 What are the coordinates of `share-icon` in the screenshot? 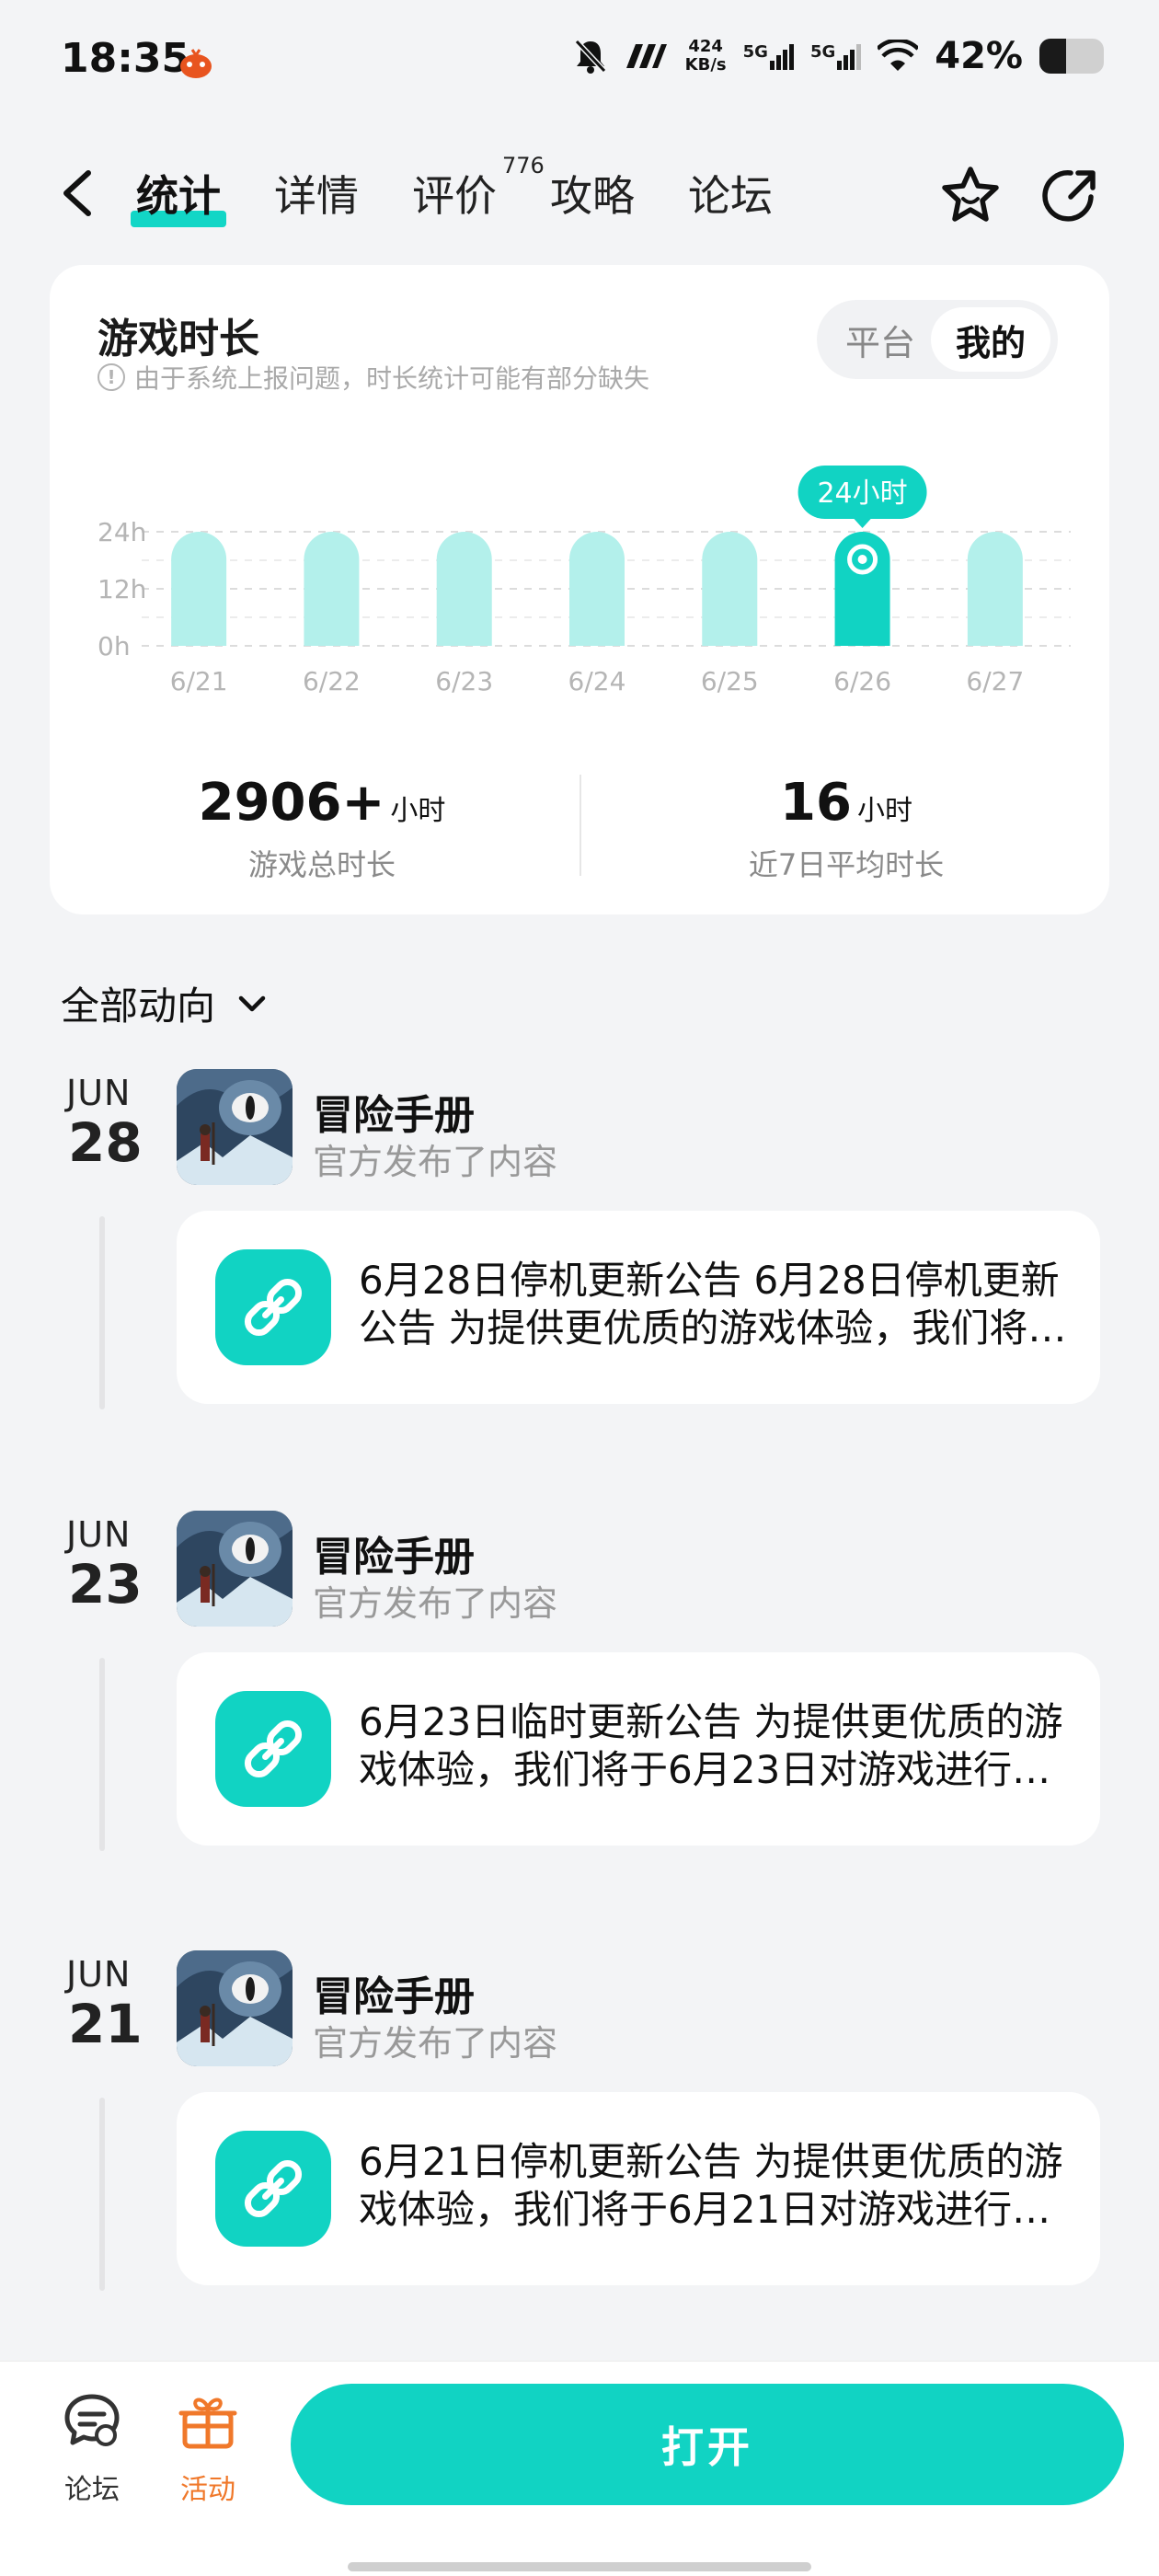 It's located at (1070, 196).